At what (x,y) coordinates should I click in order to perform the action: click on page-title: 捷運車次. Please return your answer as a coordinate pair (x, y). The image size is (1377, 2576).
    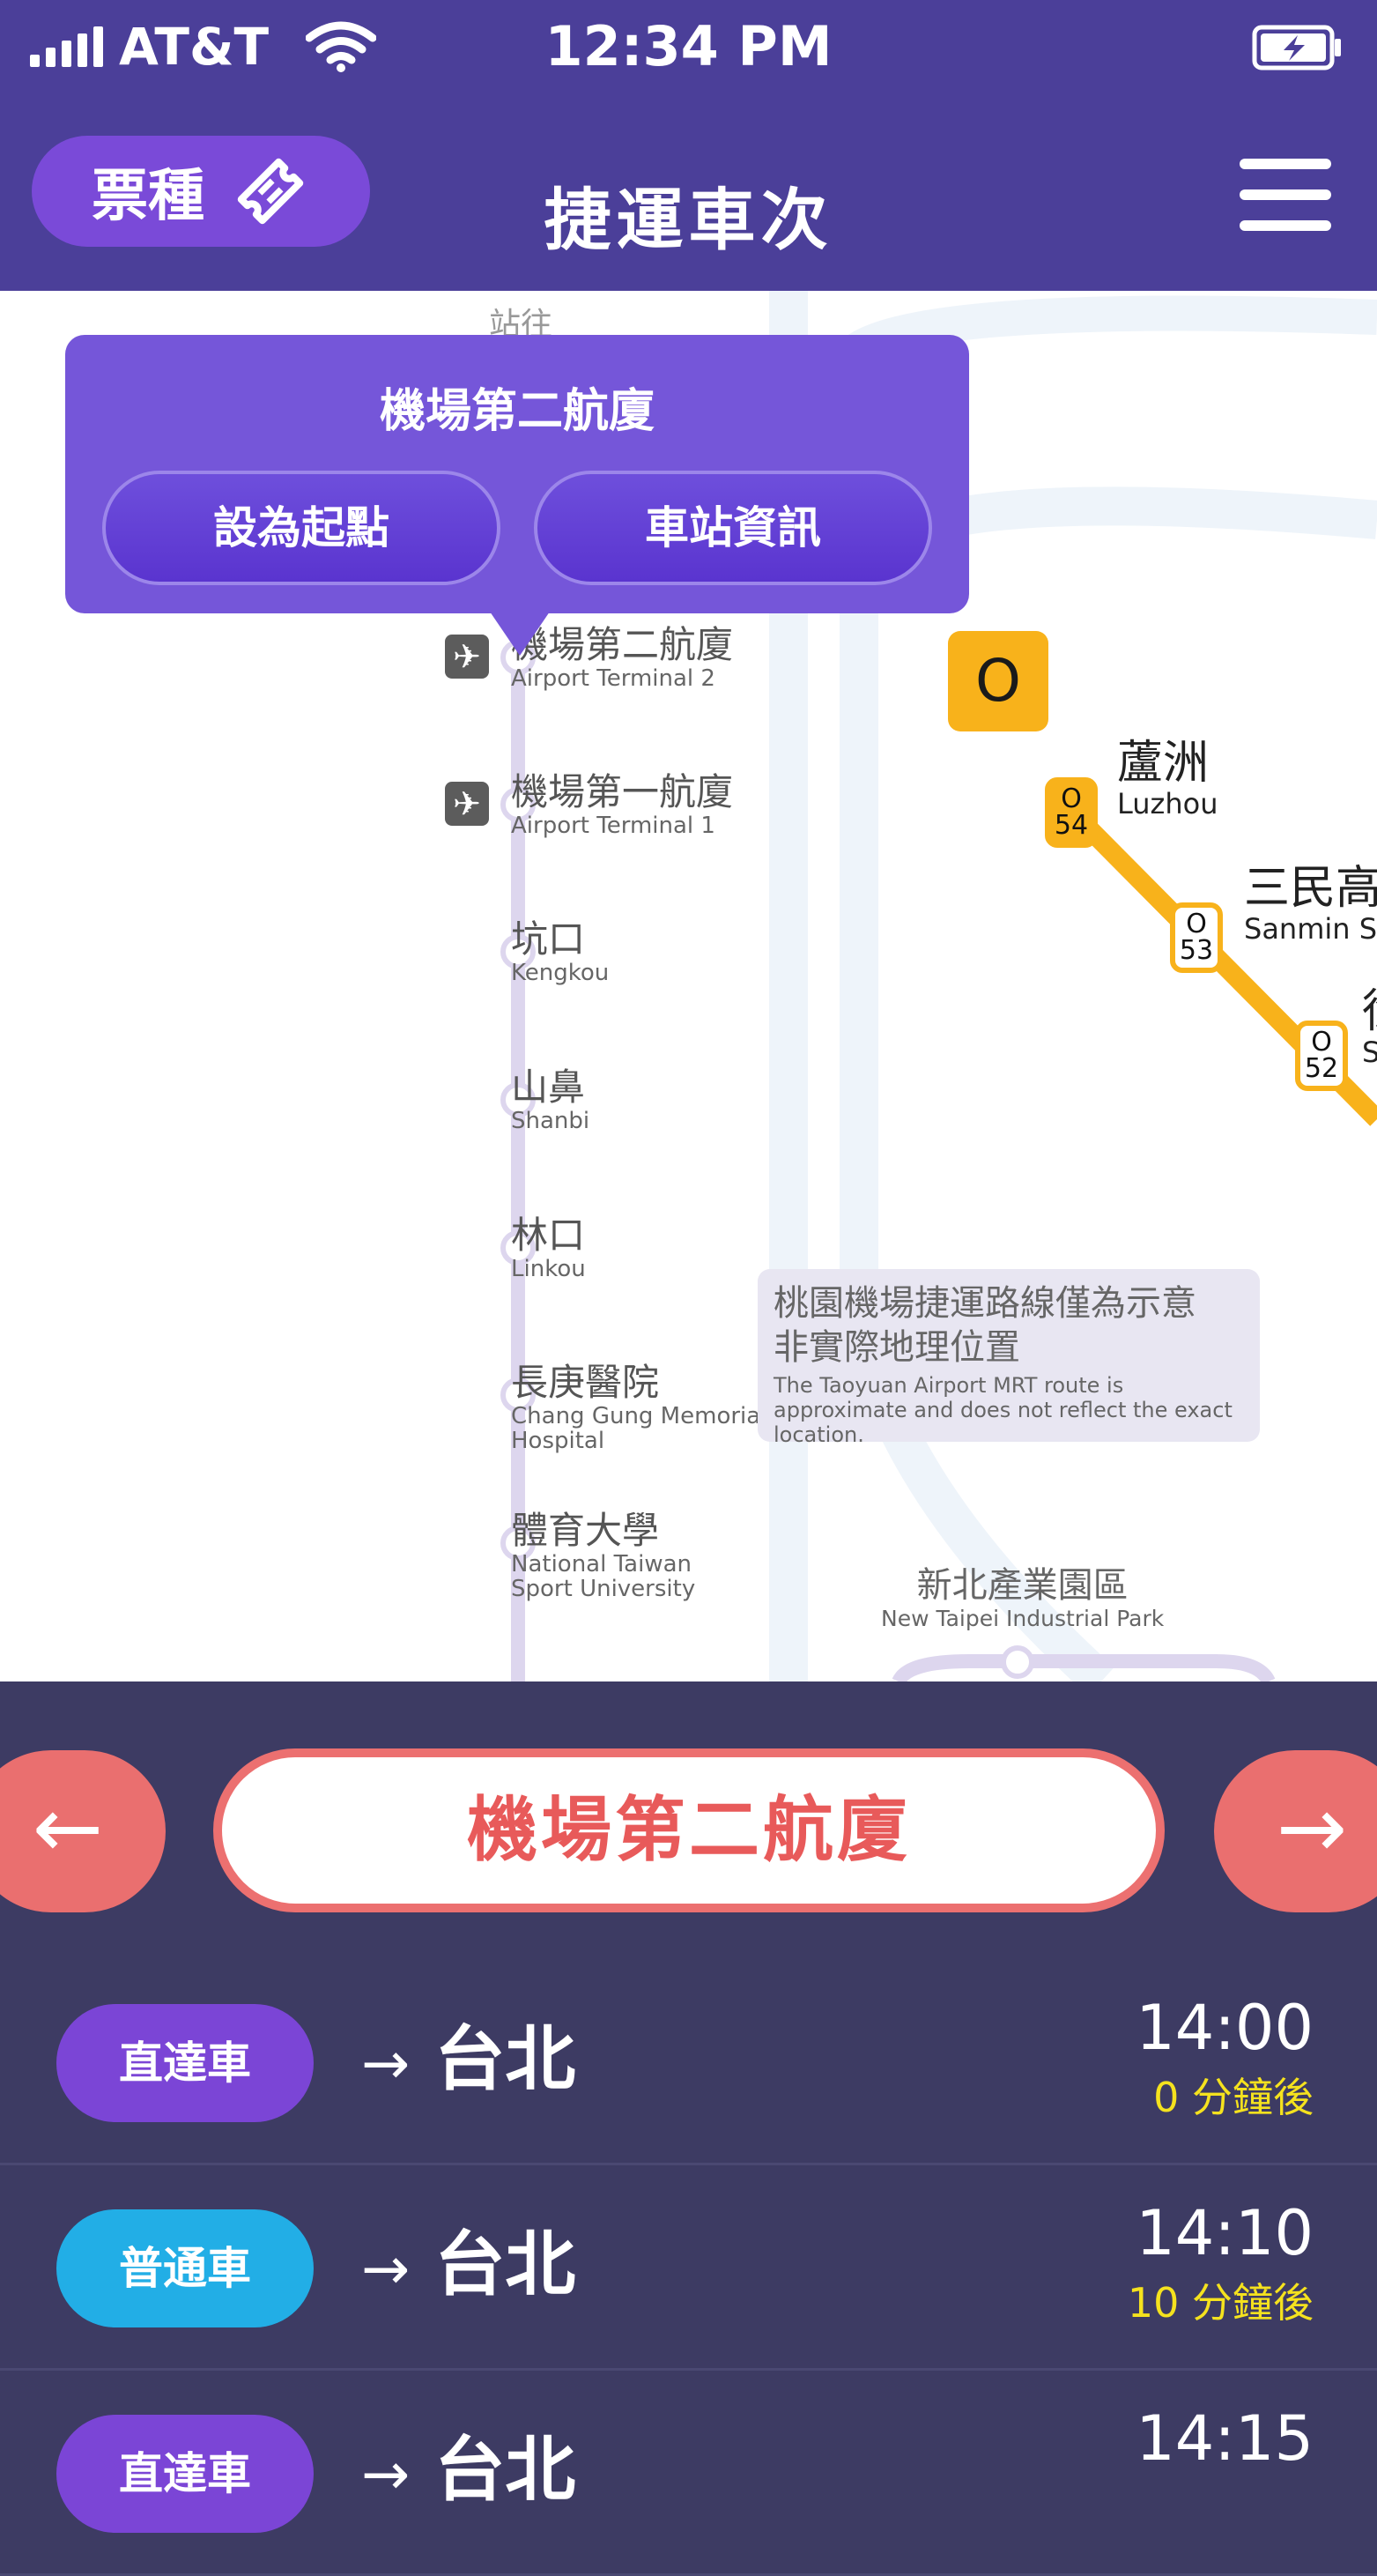
    Looking at the image, I should click on (688, 220).